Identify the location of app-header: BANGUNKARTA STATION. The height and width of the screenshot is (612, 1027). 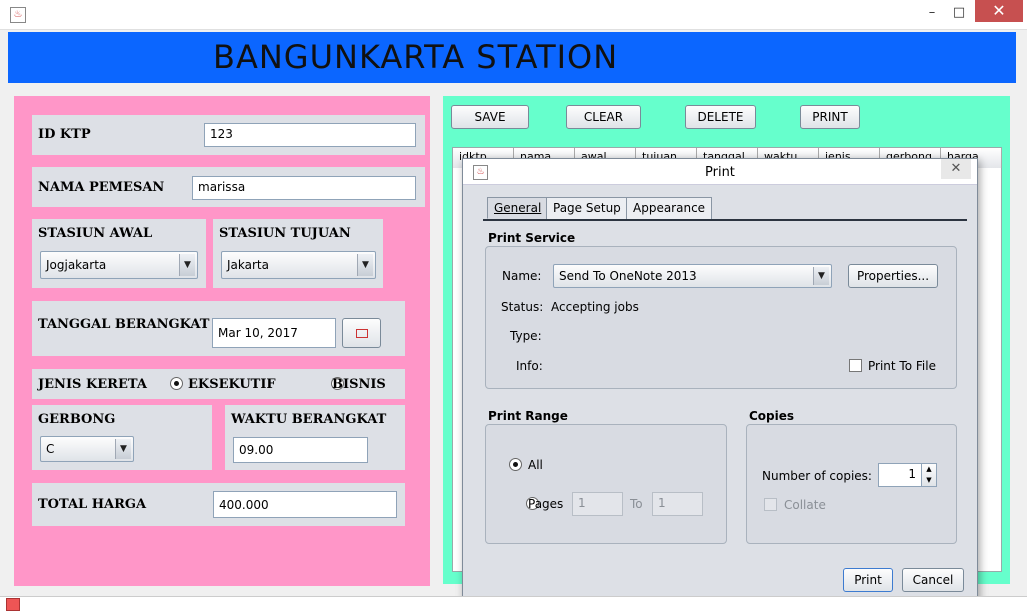
(512, 57).